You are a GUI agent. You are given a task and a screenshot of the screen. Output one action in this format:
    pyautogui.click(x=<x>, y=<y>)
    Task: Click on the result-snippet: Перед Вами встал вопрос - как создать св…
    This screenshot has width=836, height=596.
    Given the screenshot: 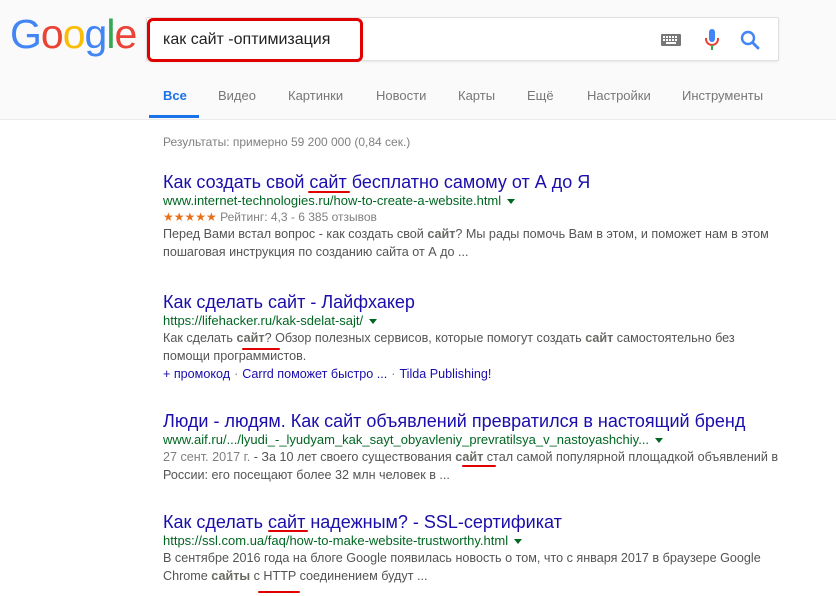 What is the action you would take?
    pyautogui.click(x=473, y=243)
    